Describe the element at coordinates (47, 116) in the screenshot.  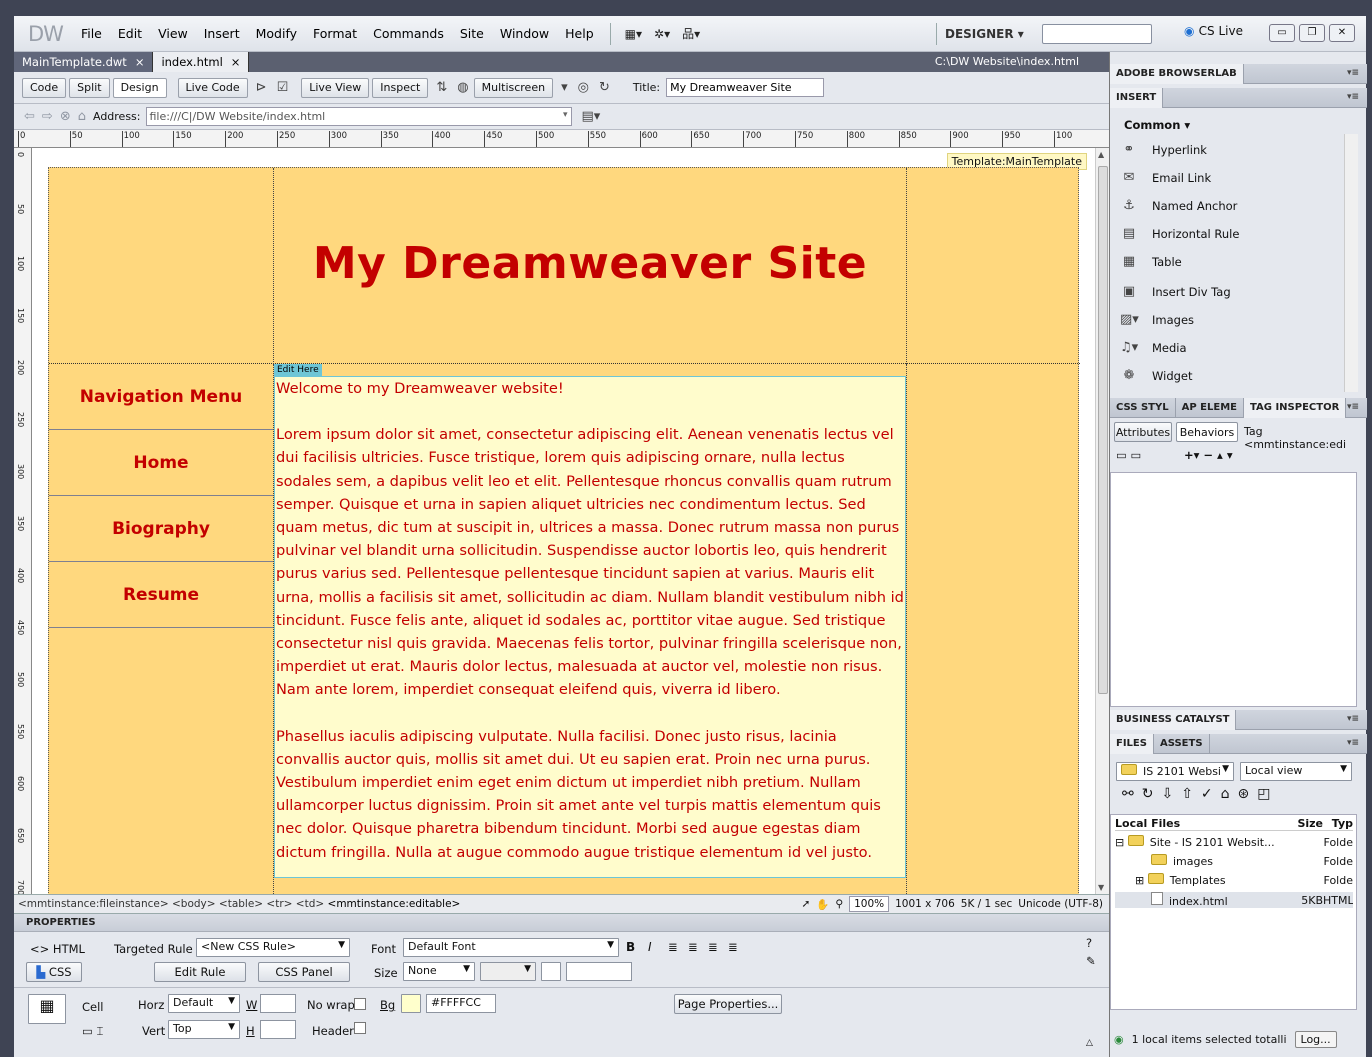
I see `forward-icon: ⇨` at that location.